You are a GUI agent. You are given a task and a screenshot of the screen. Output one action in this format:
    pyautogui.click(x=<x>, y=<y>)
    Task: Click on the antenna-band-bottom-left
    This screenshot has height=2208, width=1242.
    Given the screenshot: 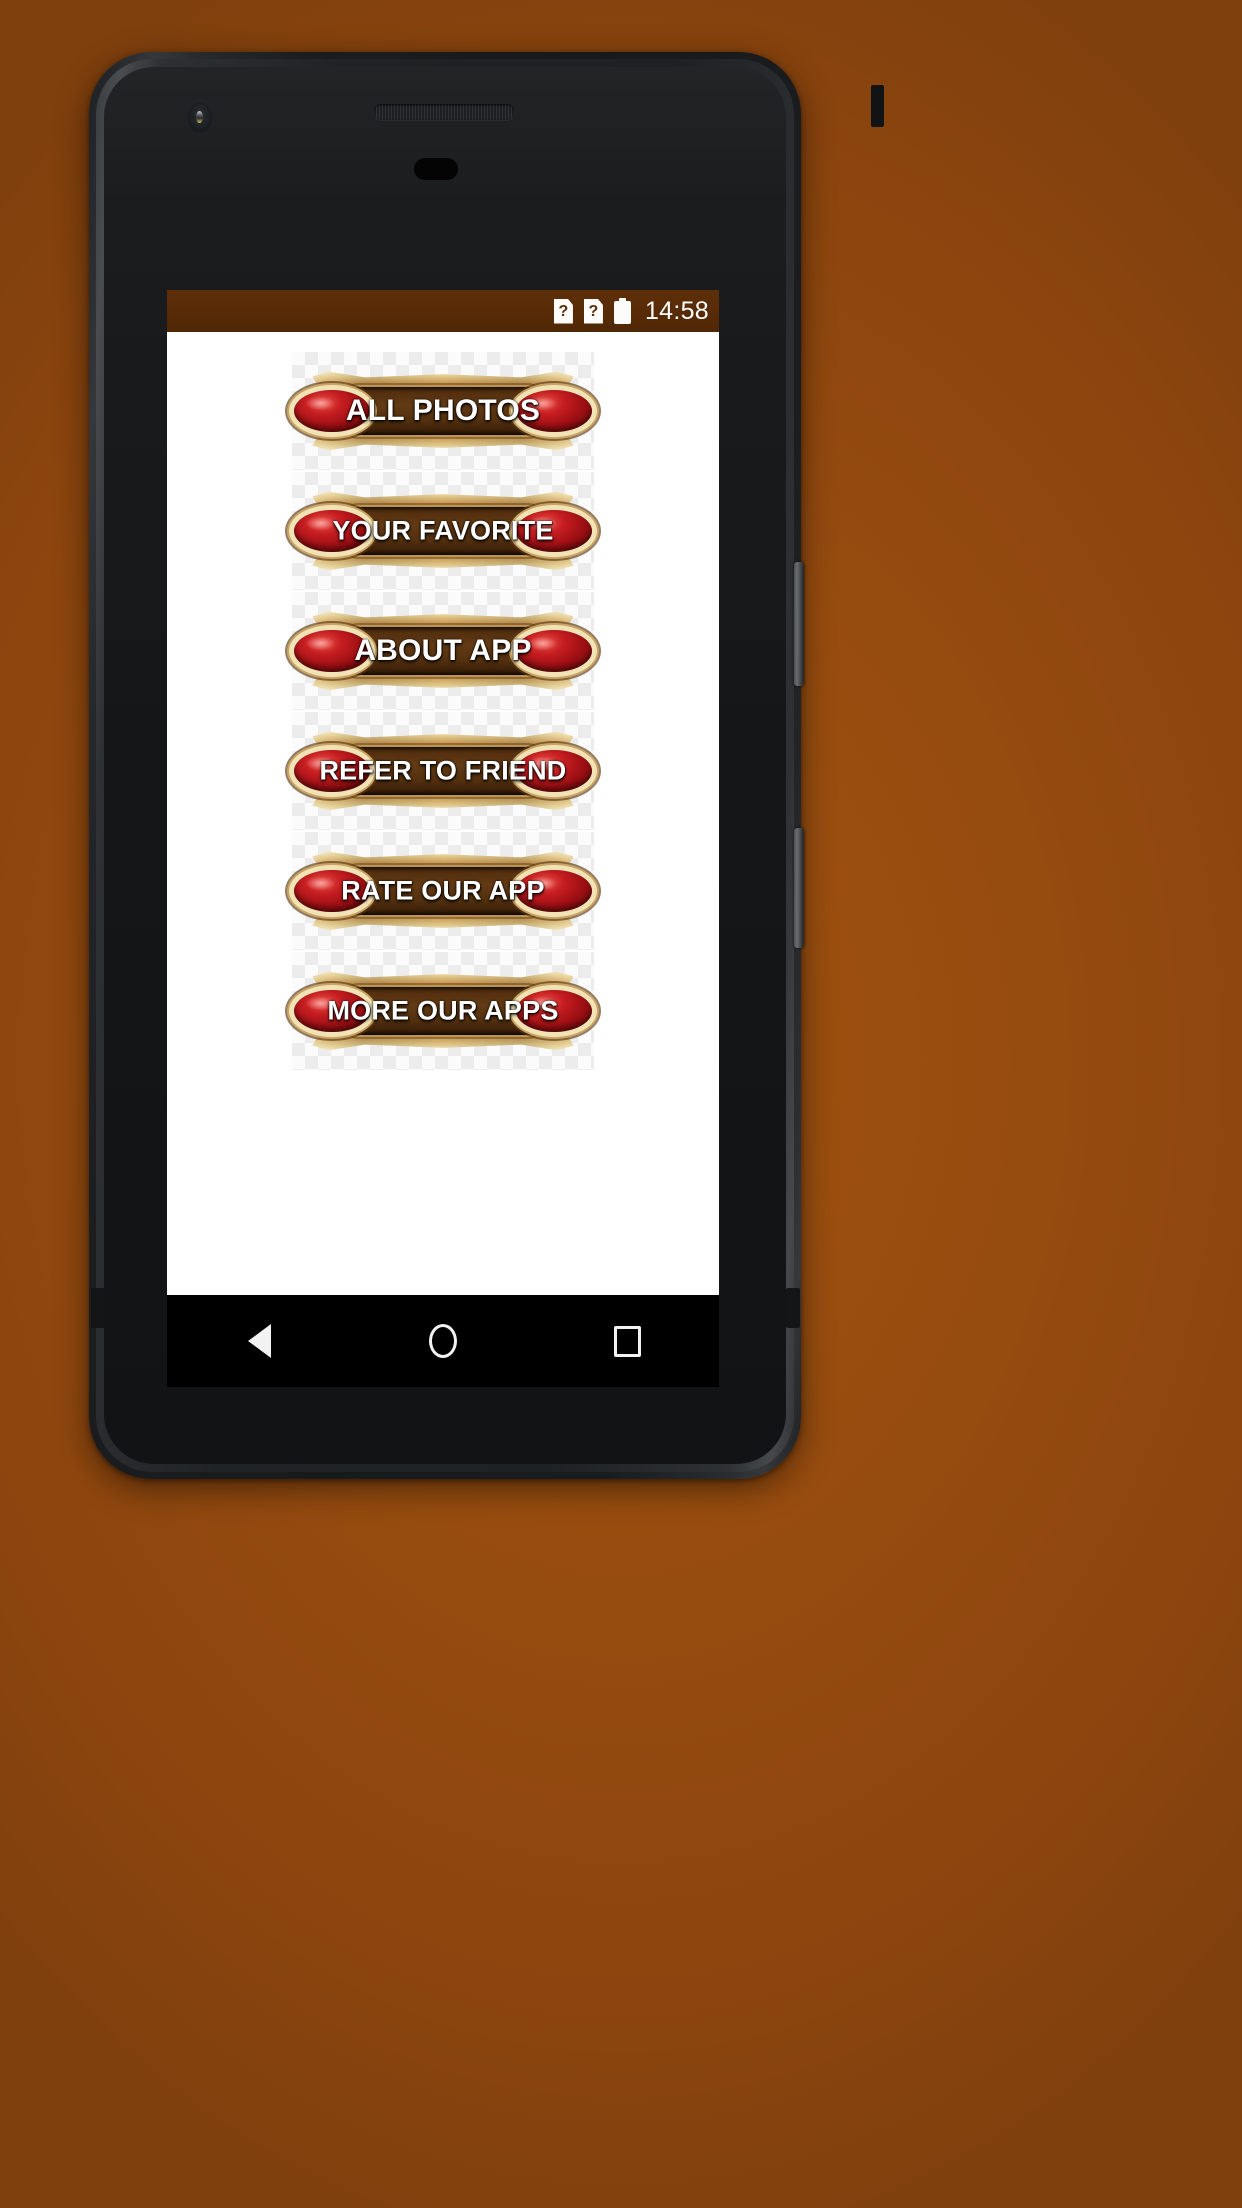 What is the action you would take?
    pyautogui.click(x=98, y=1308)
    